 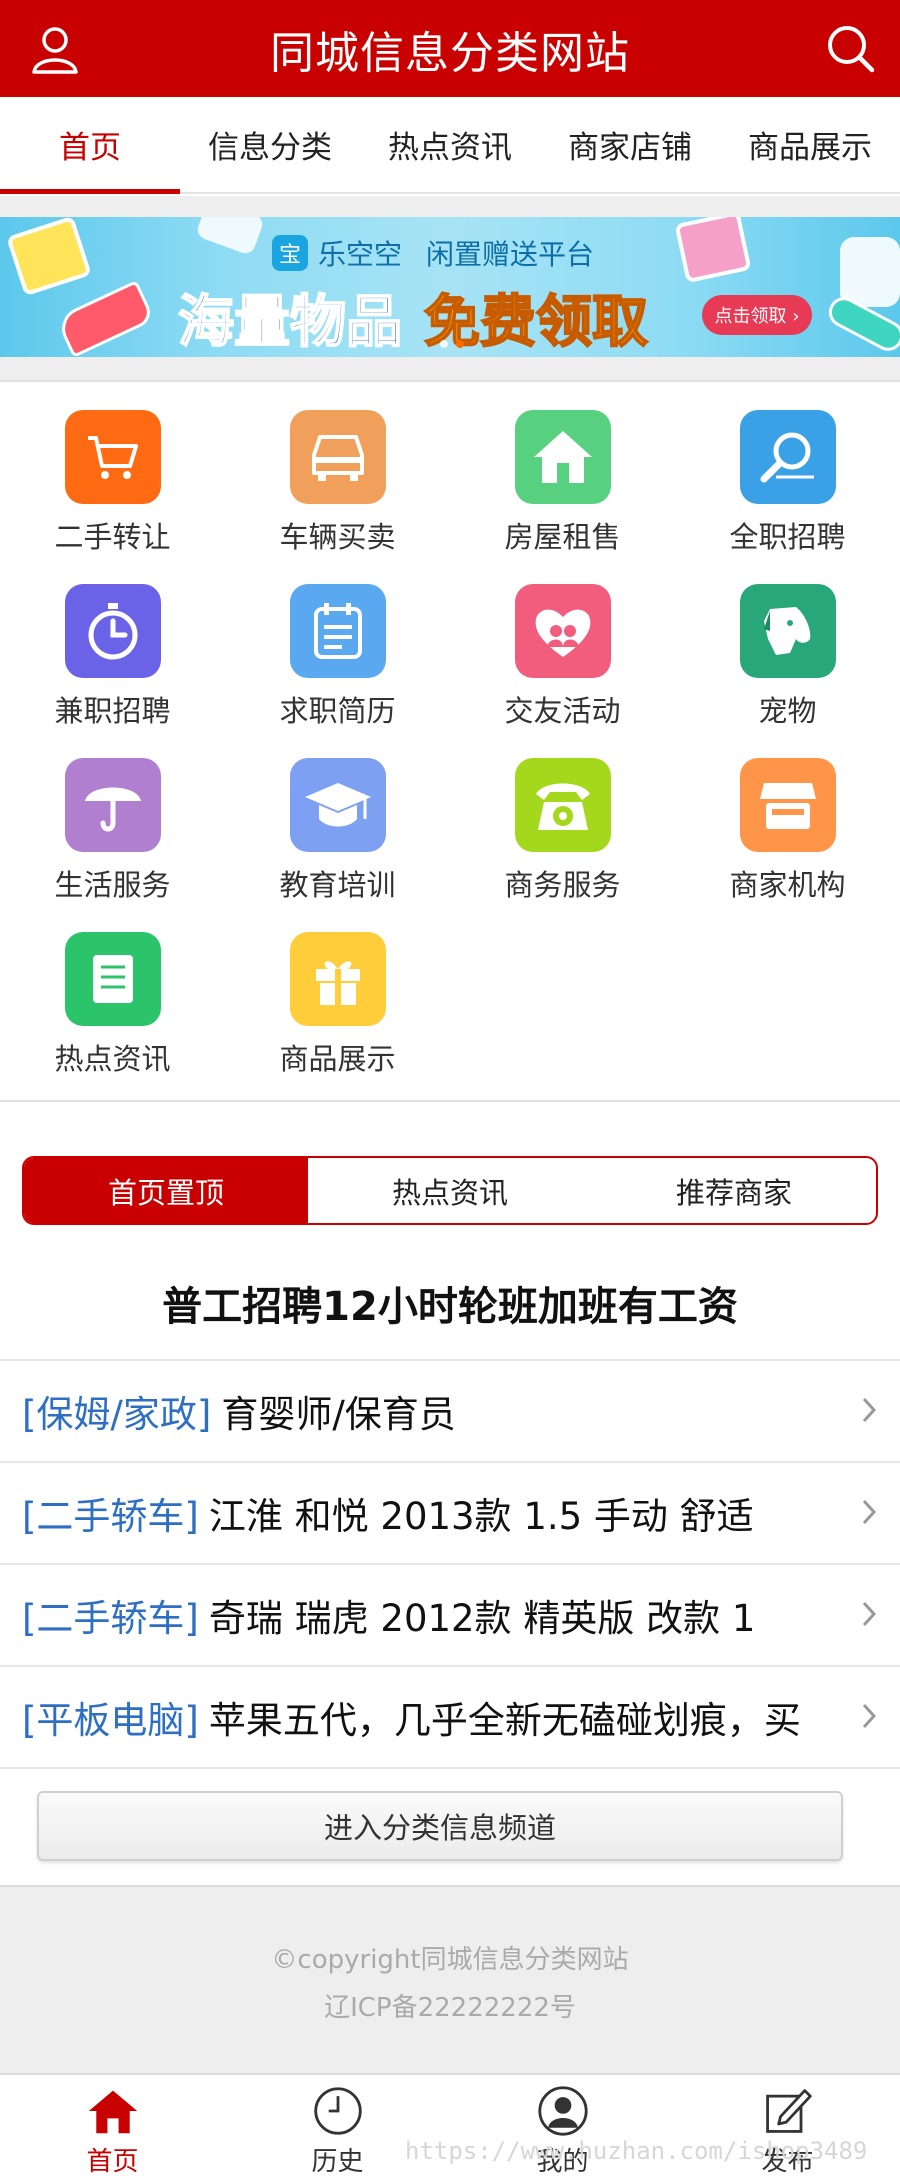 What do you see at coordinates (450, 1960) in the screenshot?
I see `copyright-text: ©copyright同城信息分类网站` at bounding box center [450, 1960].